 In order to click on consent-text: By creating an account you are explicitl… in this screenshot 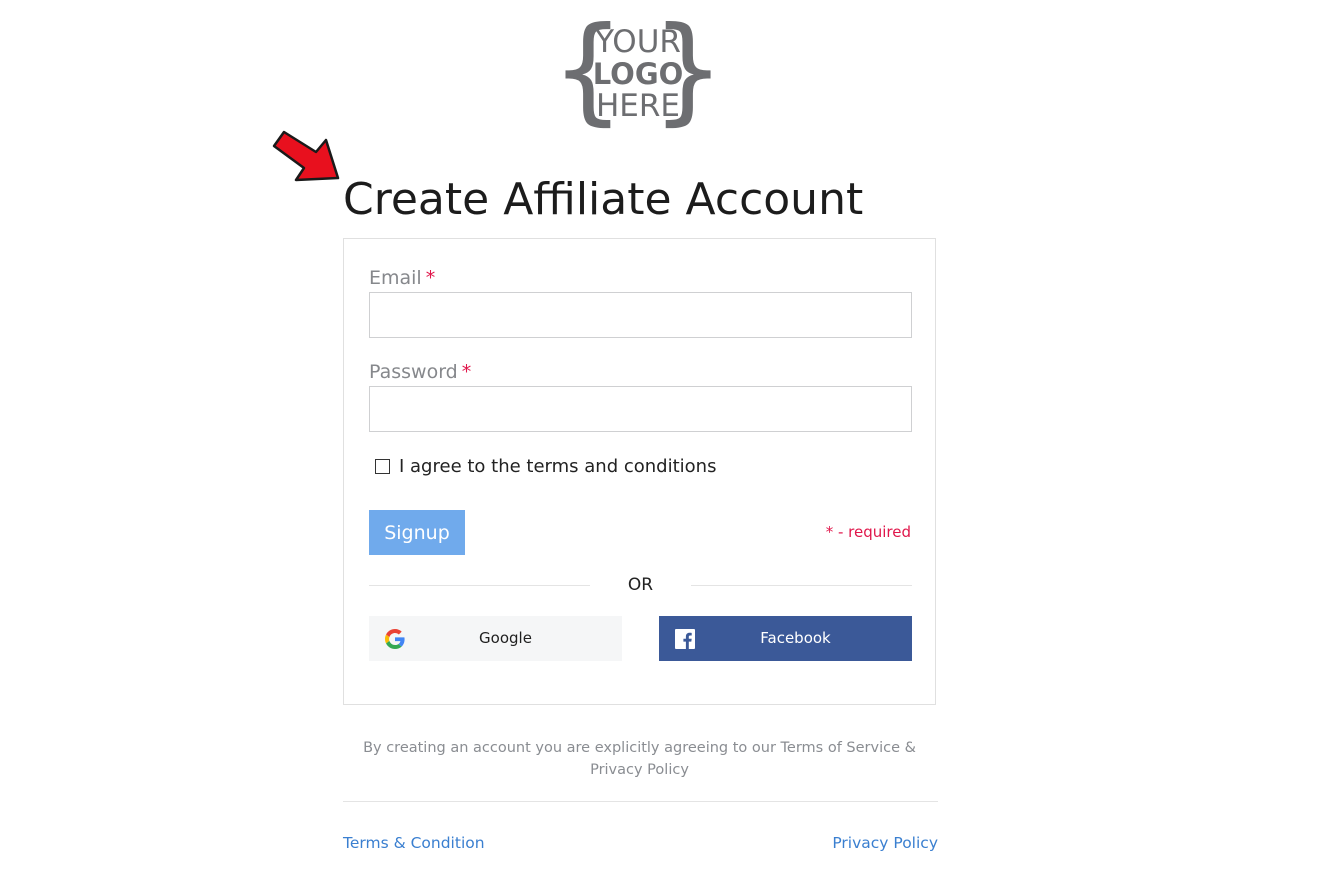, I will do `click(639, 759)`.